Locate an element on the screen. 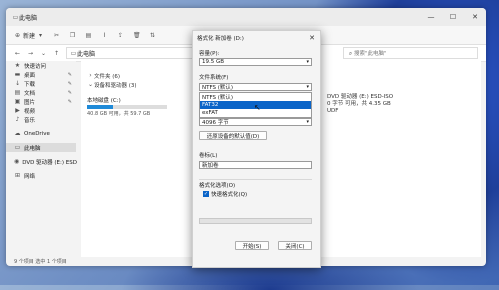 The height and width of the screenshot is (290, 499). sidebar-item-label: 下载 is located at coordinates (30, 84).